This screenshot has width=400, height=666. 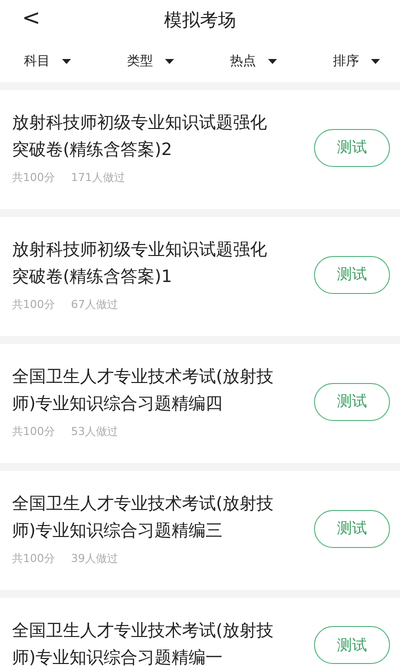 What do you see at coordinates (47, 61) in the screenshot?
I see `filter-dropdown: 科目` at bounding box center [47, 61].